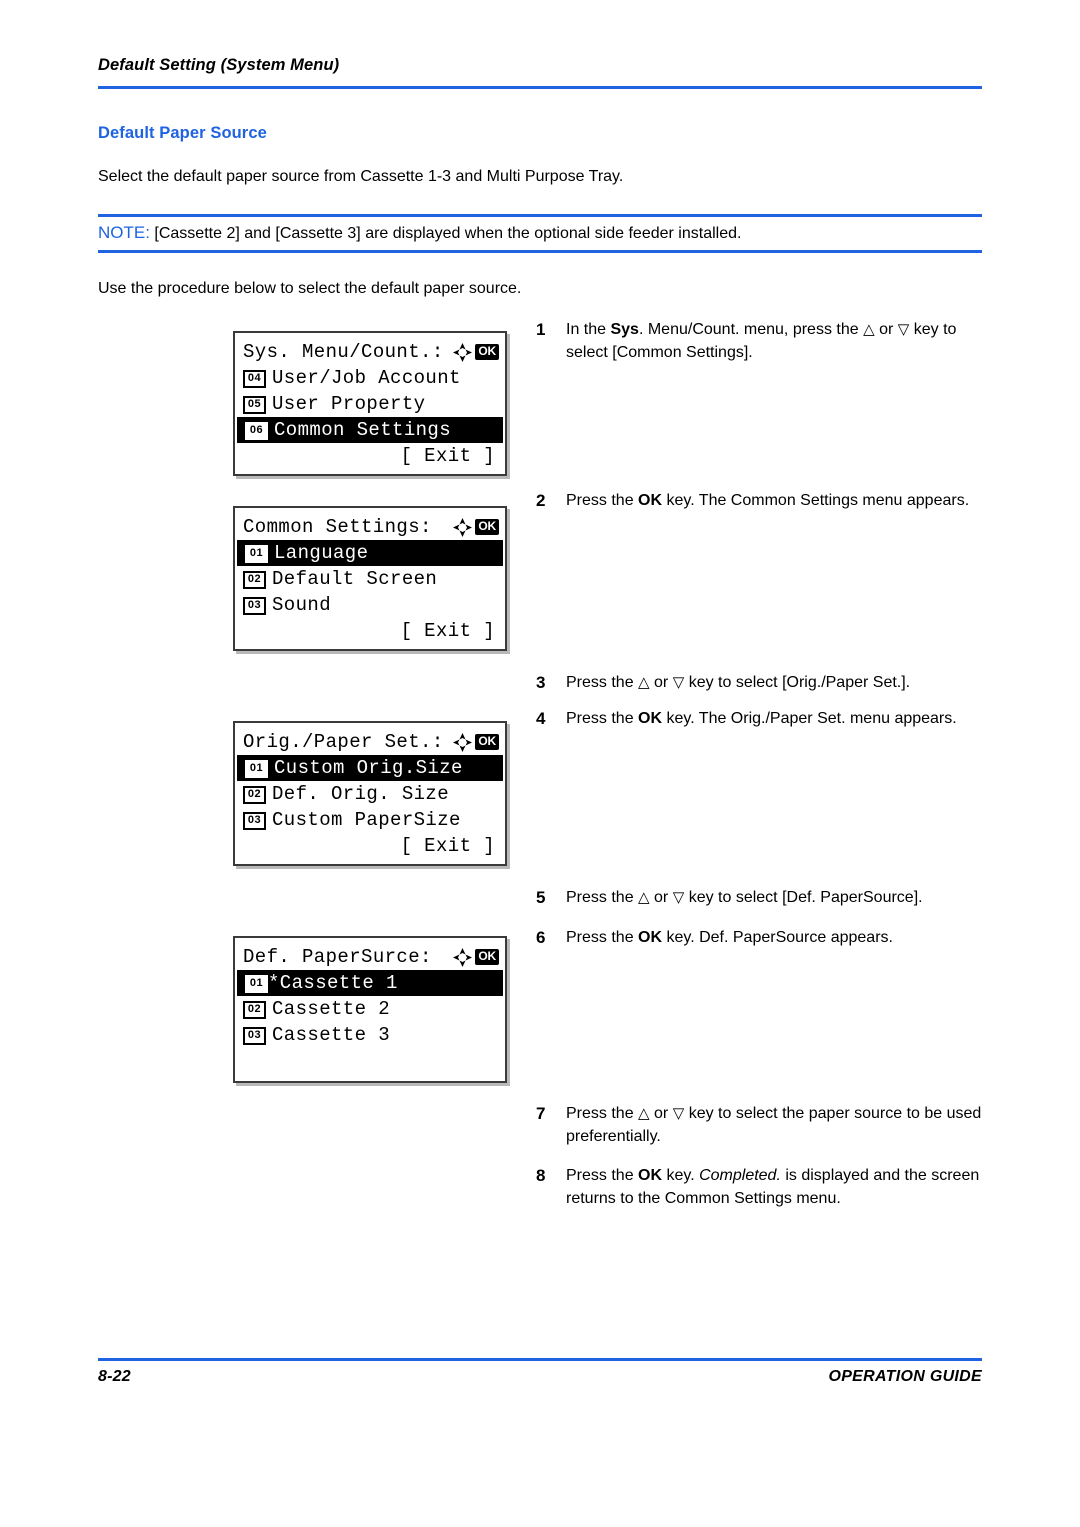  Describe the element at coordinates (366, 378) in the screenshot. I see `lcd-item-label: User/Job Account` at that location.